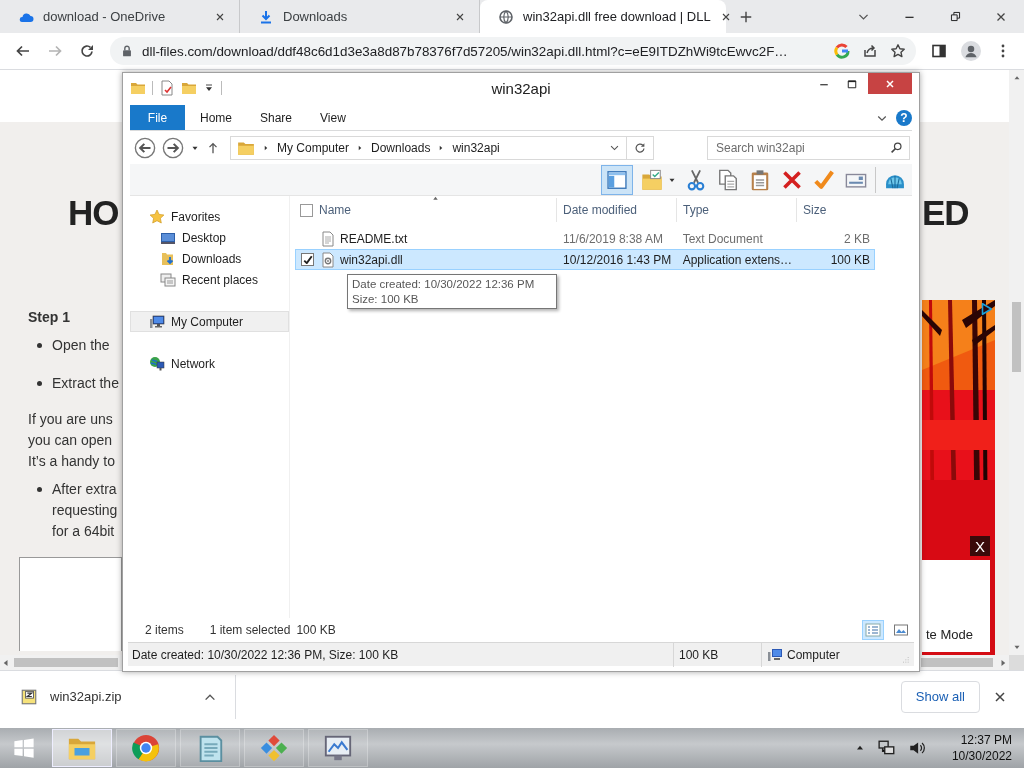 This screenshot has width=1024, height=768. Describe the element at coordinates (209, 279) in the screenshot. I see `nav-item: Recent places` at that location.